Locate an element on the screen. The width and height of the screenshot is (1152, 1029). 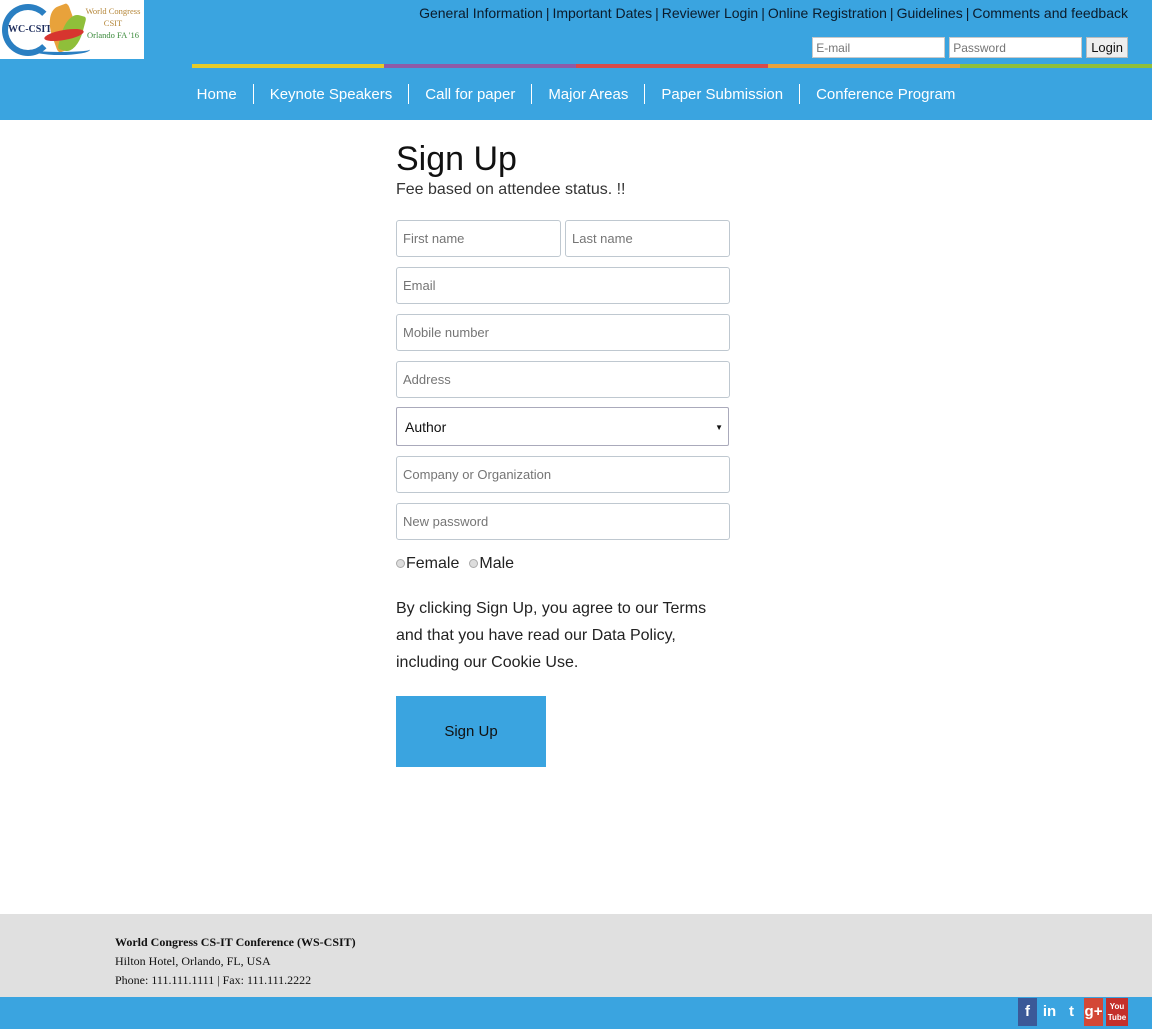
address-field is located at coordinates (563, 379).